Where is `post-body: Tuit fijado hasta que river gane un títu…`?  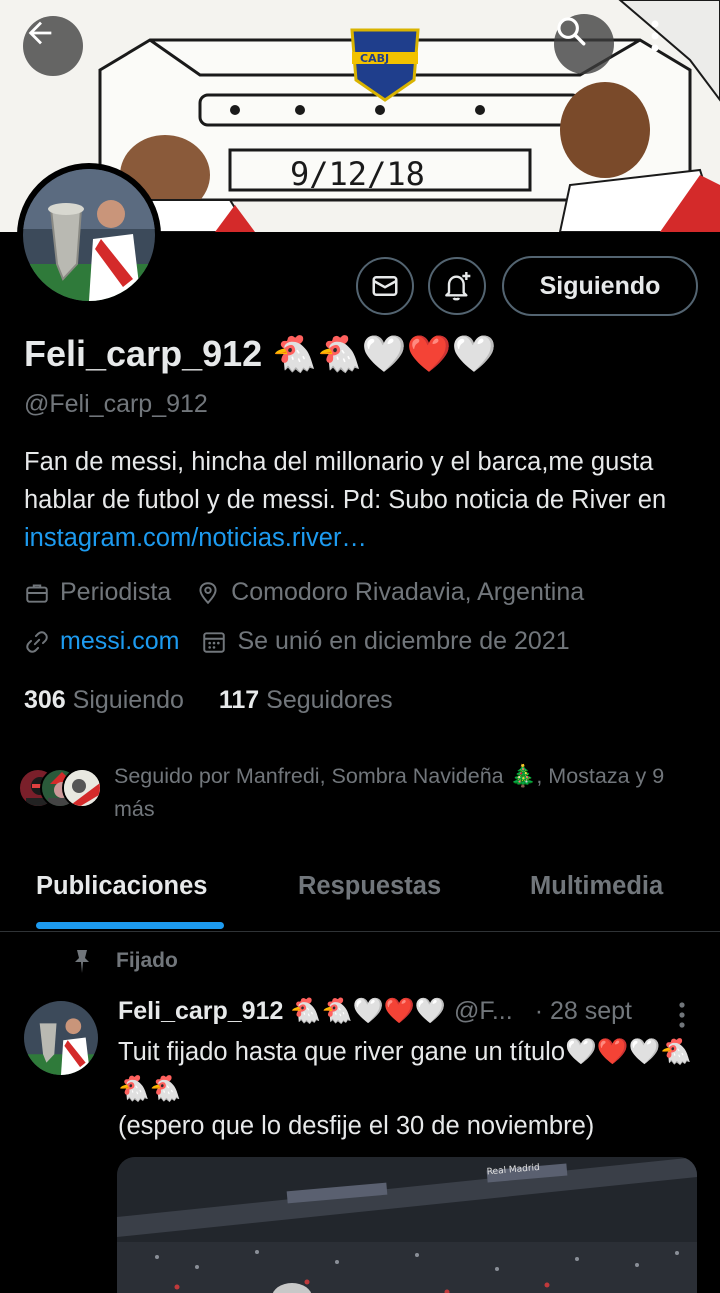 post-body: Tuit fijado hasta que river gane un títu… is located at coordinates (413, 1089).